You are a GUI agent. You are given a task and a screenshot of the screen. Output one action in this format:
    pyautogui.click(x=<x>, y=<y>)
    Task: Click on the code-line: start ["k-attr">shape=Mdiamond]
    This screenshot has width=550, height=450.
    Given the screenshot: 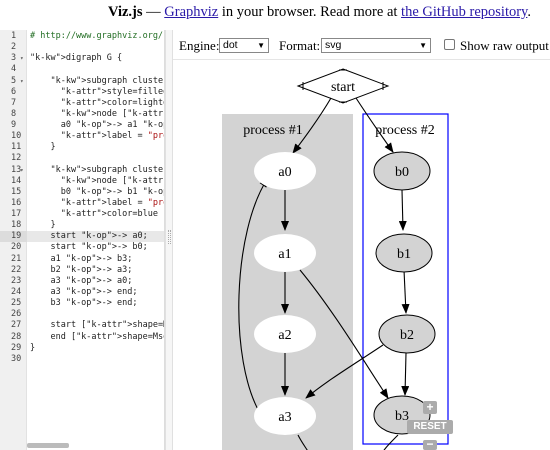 What is the action you would take?
    pyautogui.click(x=97, y=325)
    